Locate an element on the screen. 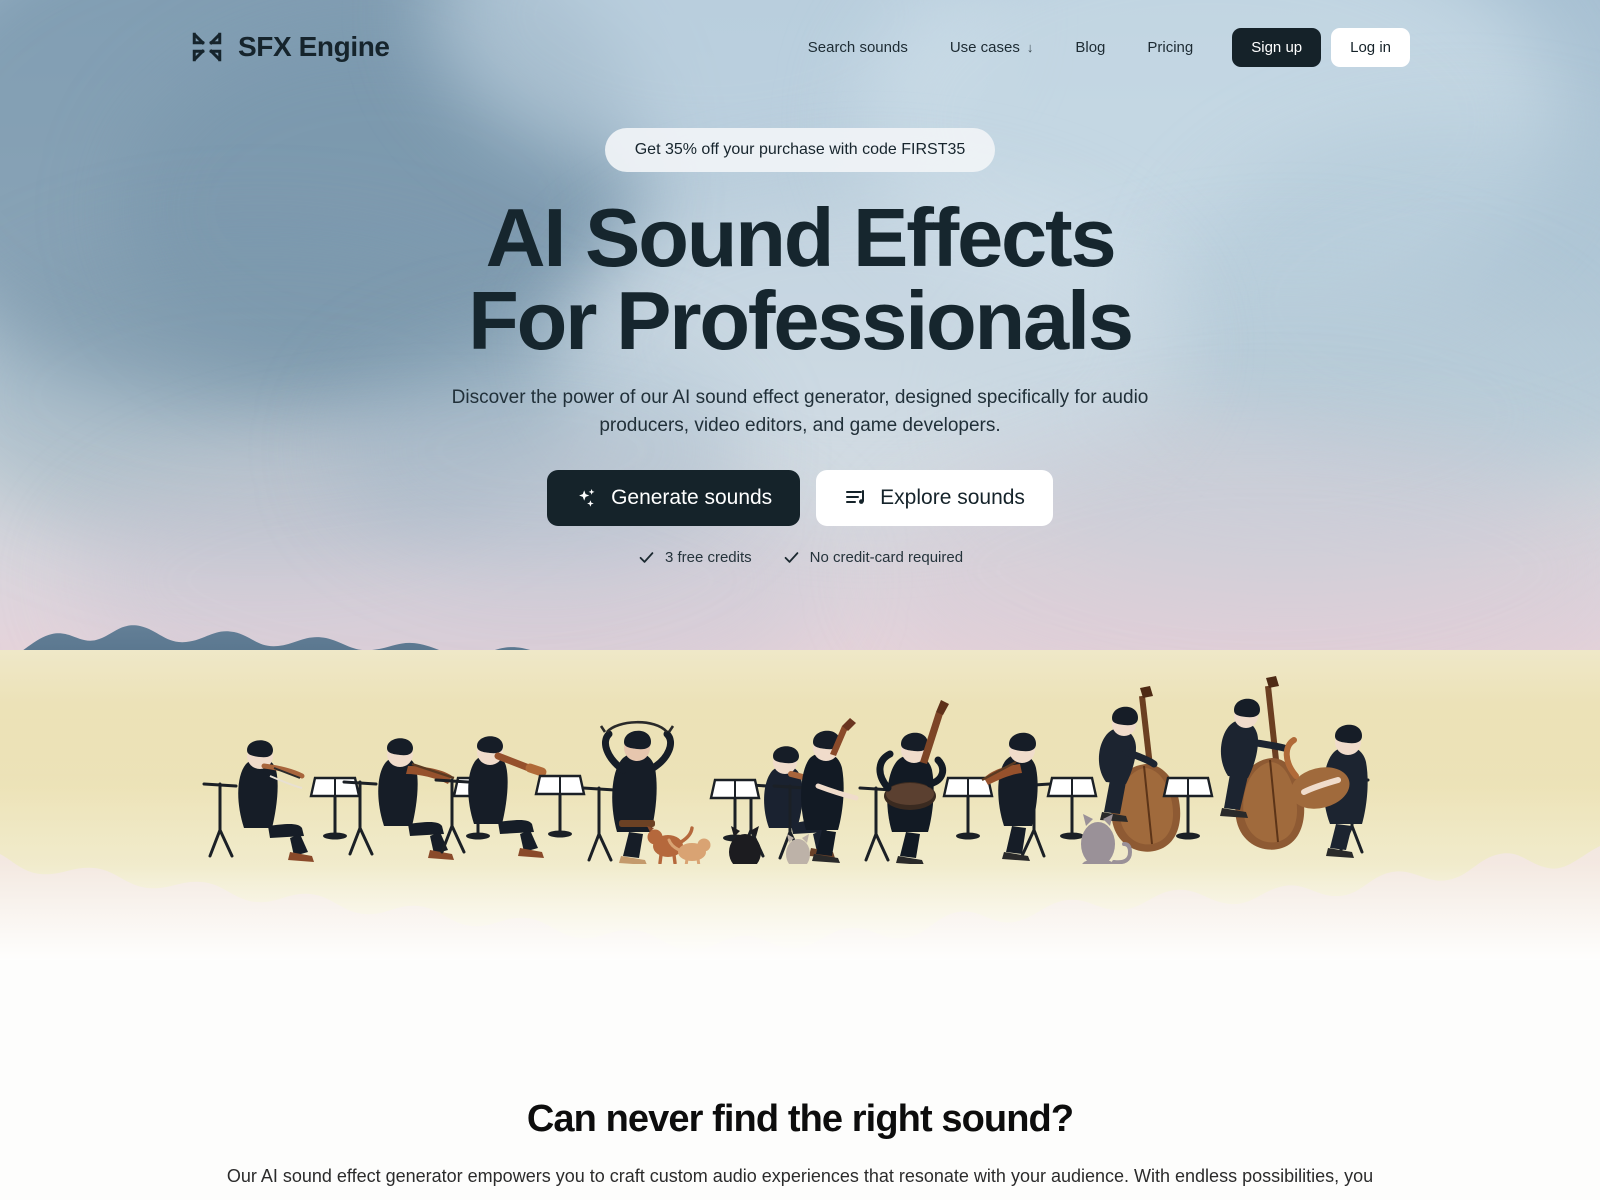 Image resolution: width=1600 pixels, height=1200 pixels. collapse-arrows-icon is located at coordinates (207, 47).